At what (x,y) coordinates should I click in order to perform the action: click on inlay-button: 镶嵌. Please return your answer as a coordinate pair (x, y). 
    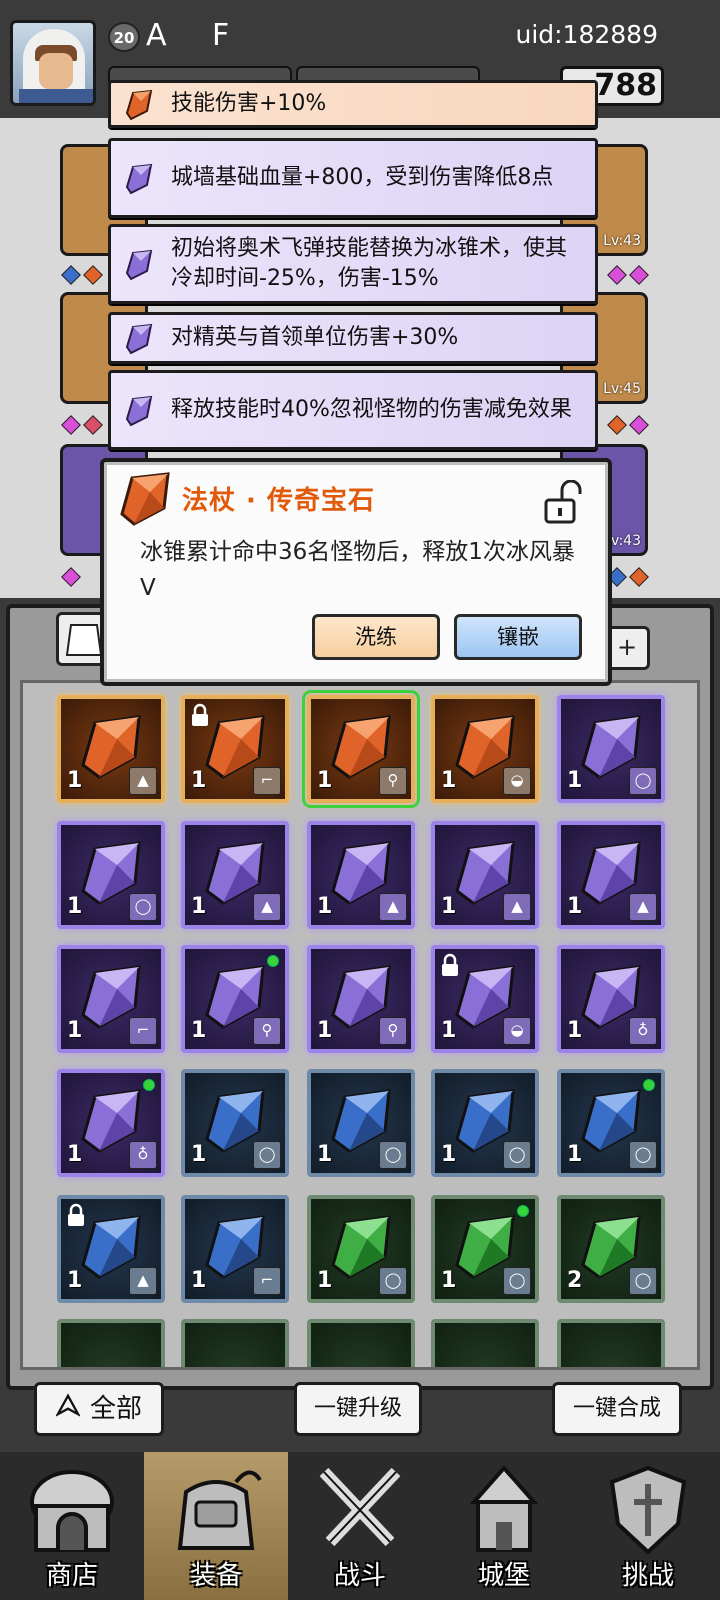
    Looking at the image, I should click on (518, 637).